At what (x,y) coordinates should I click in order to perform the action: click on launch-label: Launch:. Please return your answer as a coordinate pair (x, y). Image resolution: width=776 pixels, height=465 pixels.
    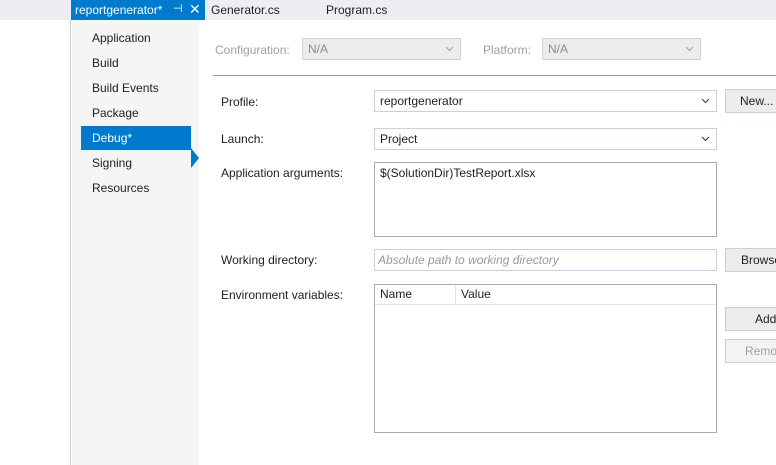
    Looking at the image, I should click on (242, 139).